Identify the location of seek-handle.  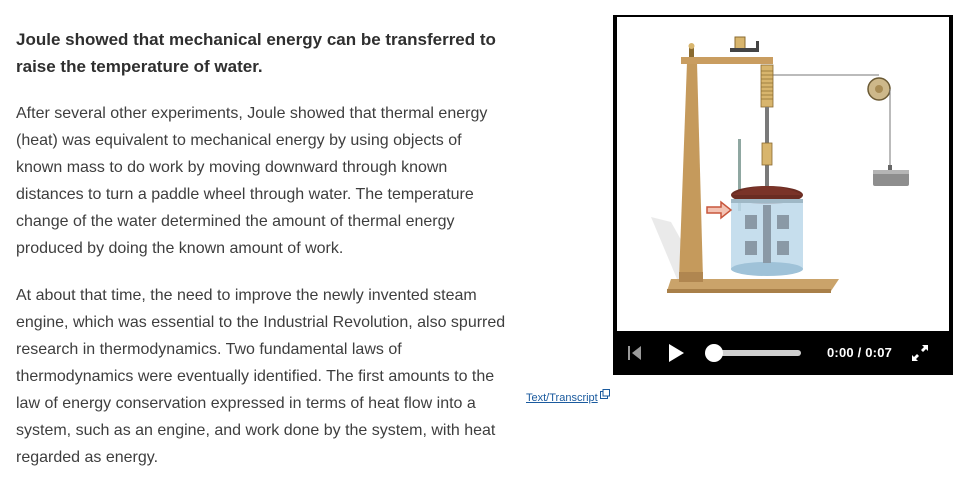
(714, 353).